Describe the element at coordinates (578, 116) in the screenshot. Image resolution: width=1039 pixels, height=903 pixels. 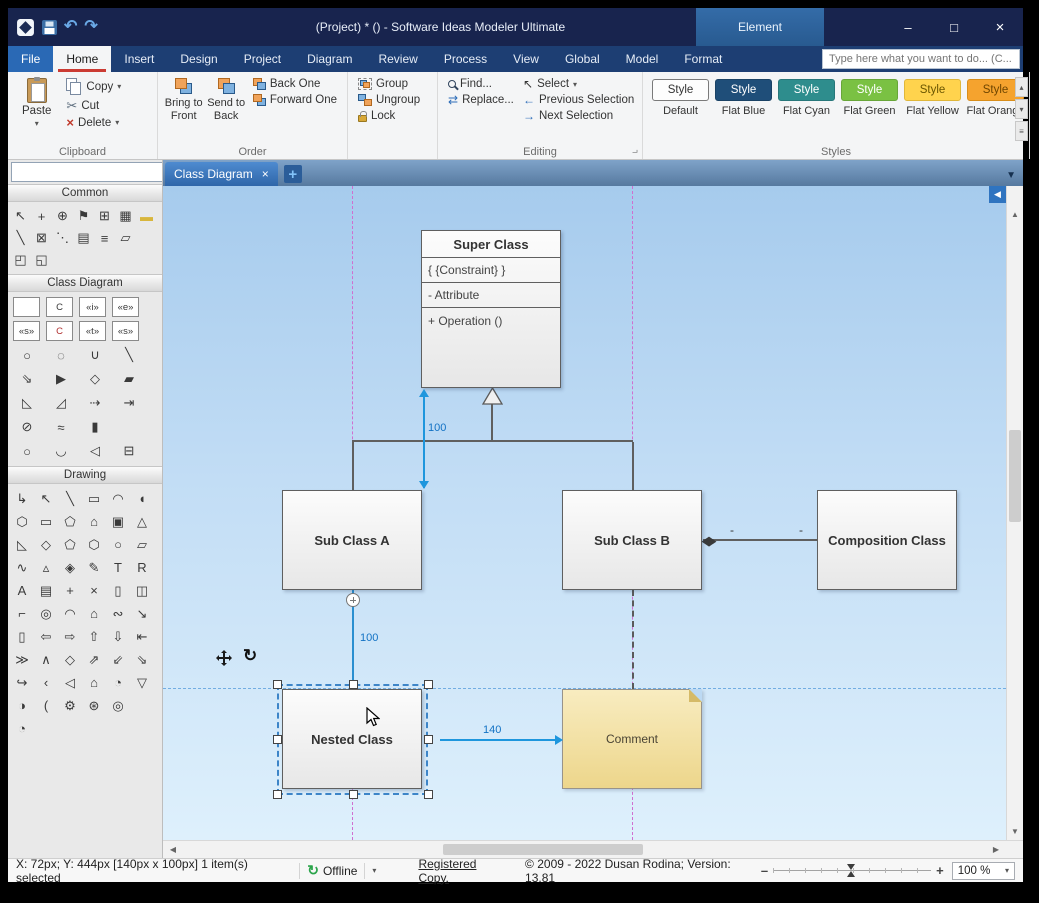
I see `next-selection-button: → Next Selection` at that location.